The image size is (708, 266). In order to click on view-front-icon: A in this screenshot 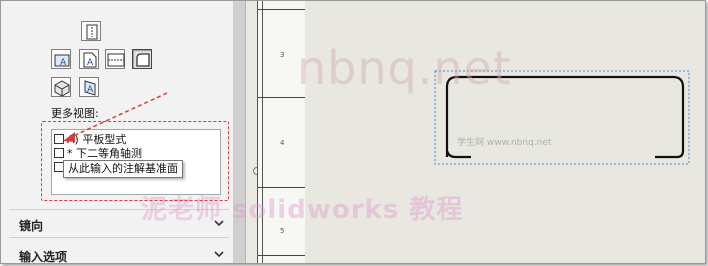, I will do `click(62, 61)`.